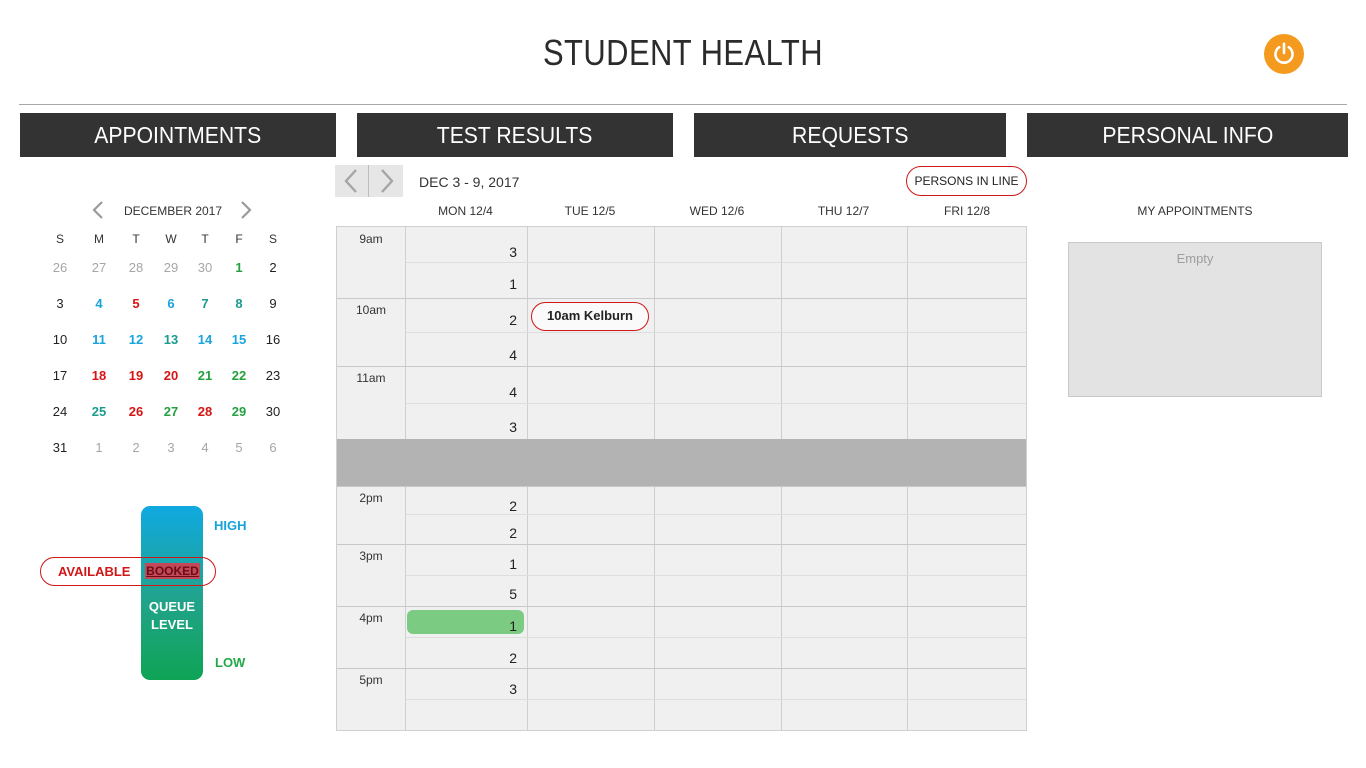  I want to click on calendar-prev-button, so click(98, 210).